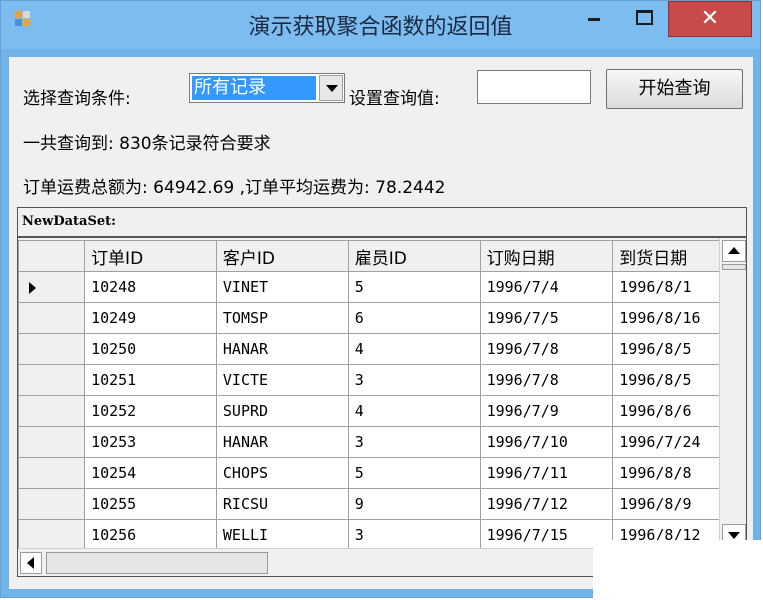  What do you see at coordinates (546, 318) in the screenshot?
I see `table-cell: 1996/7/5` at bounding box center [546, 318].